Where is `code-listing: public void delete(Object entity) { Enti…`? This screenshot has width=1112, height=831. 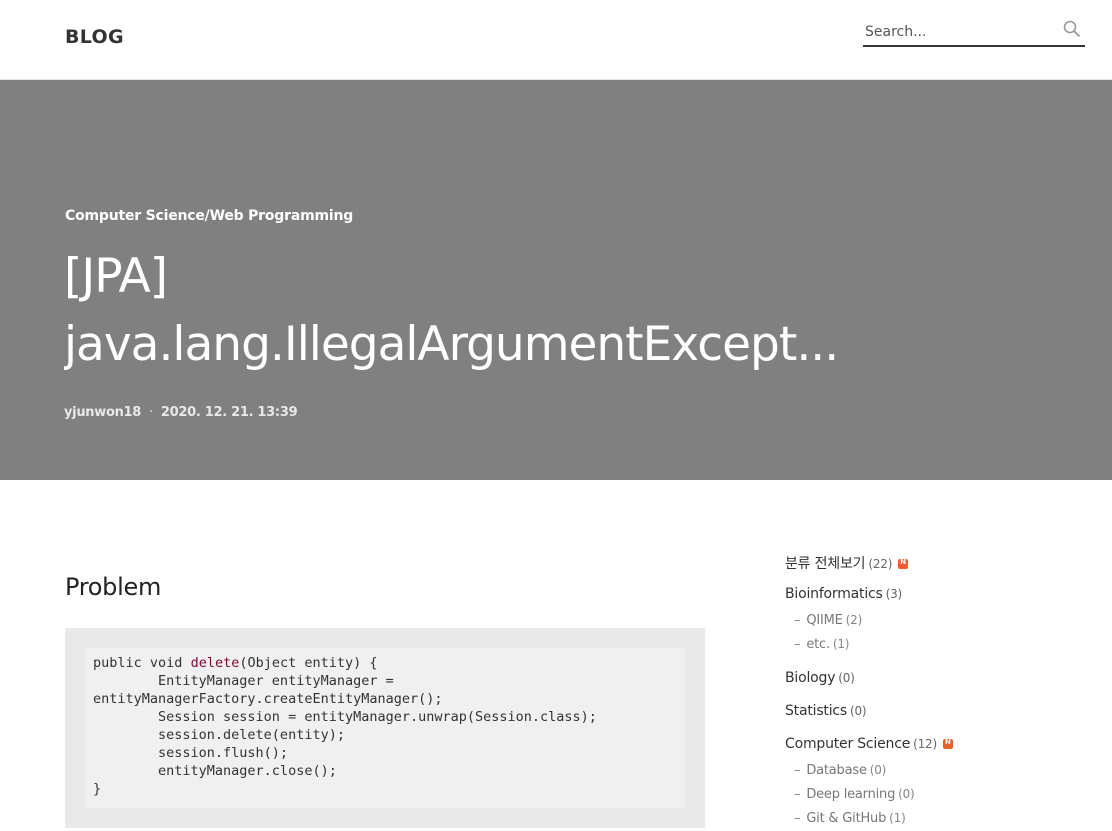 code-listing: public void delete(Object entity) { Enti… is located at coordinates (345, 726).